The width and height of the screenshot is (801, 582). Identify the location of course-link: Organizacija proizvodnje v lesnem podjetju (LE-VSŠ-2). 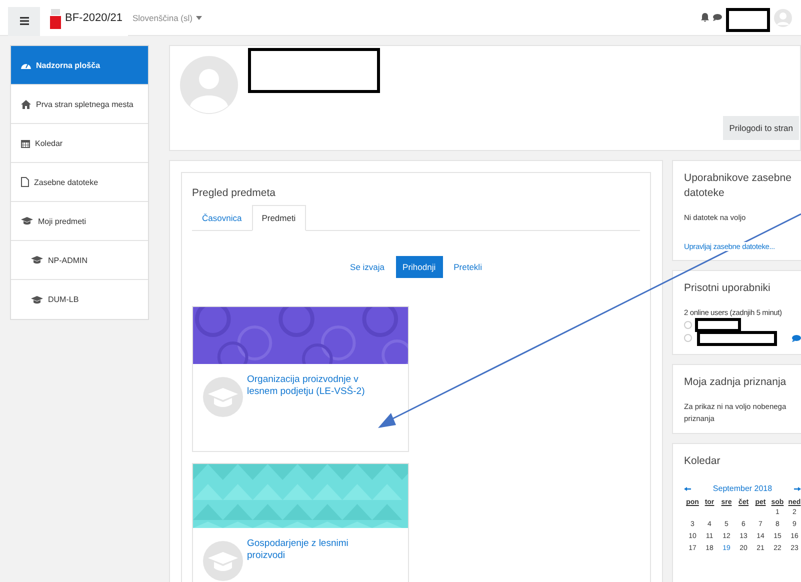
(317, 386).